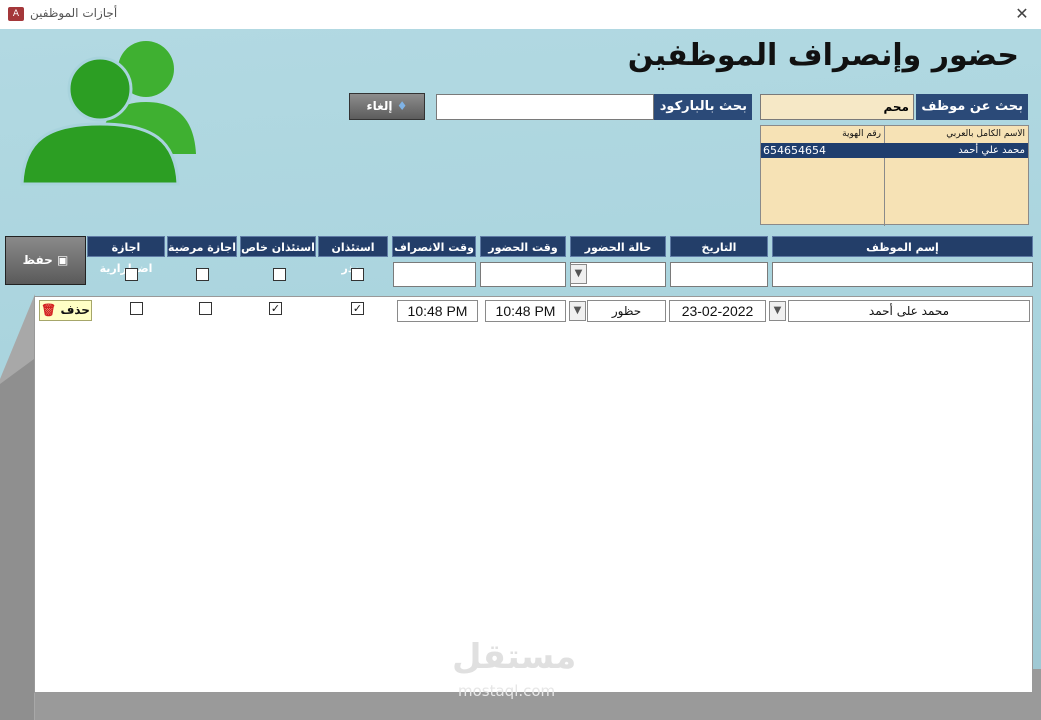 The height and width of the screenshot is (720, 1041). What do you see at coordinates (972, 117) in the screenshot?
I see `search-employee-label: بحث عن موظف :` at bounding box center [972, 117].